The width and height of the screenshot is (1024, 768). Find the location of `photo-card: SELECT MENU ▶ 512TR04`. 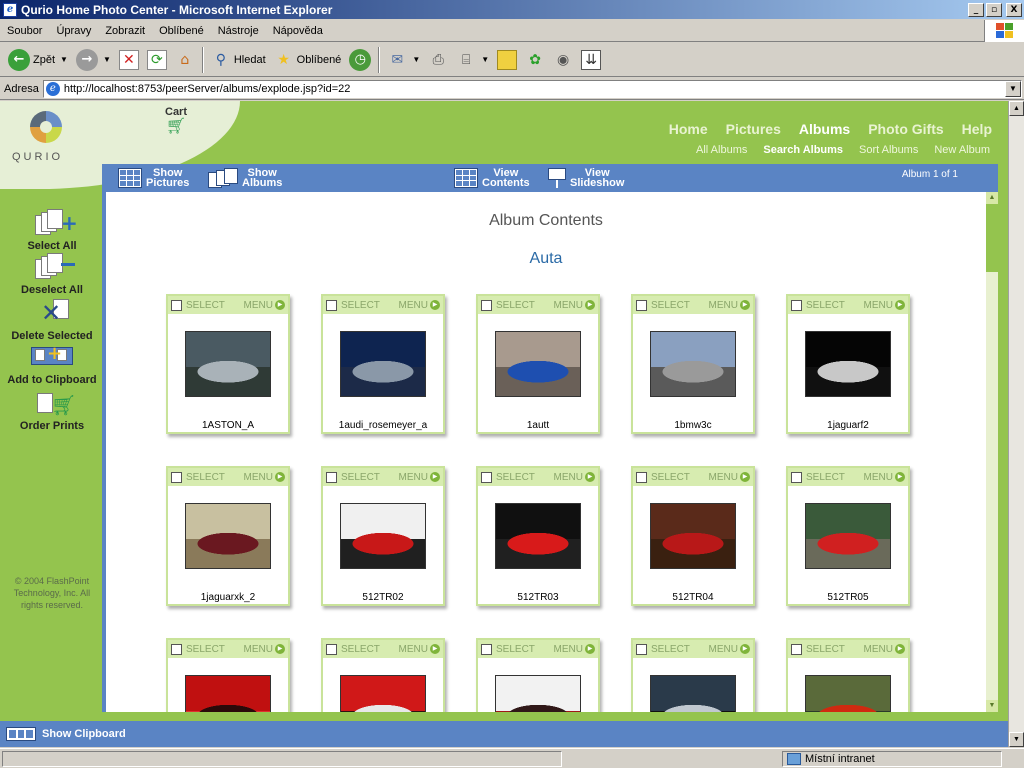

photo-card: SELECT MENU ▶ 512TR04 is located at coordinates (693, 536).